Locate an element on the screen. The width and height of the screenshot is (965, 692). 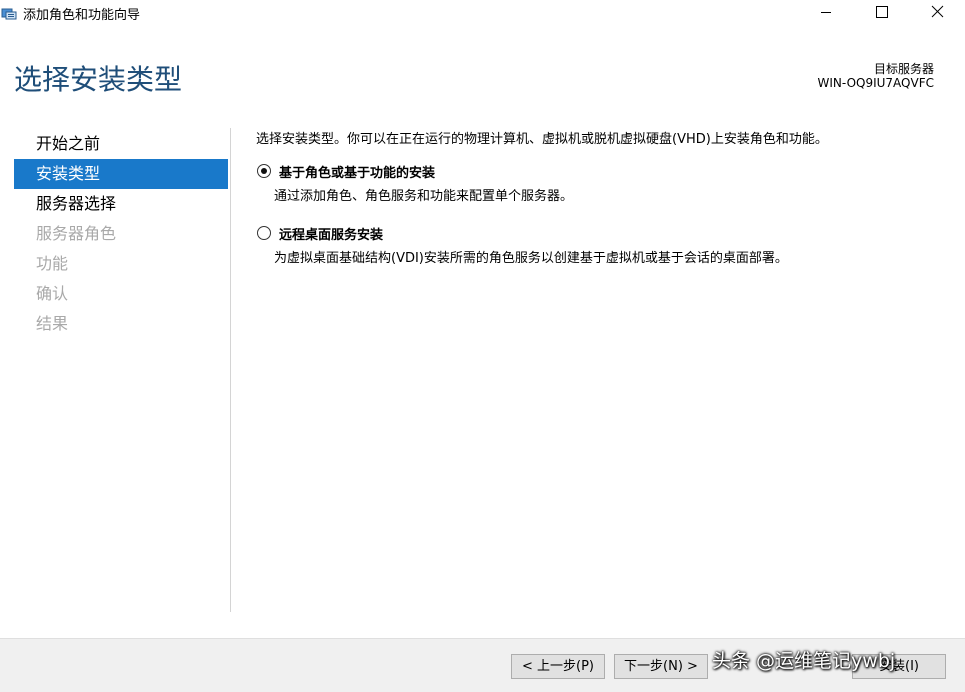
option-role-based-title: 基于角色或基于功能的安装 is located at coordinates (617, 171).